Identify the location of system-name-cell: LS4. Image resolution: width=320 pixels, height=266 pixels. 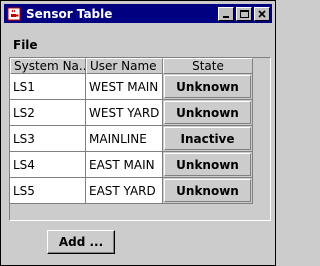
(48, 165).